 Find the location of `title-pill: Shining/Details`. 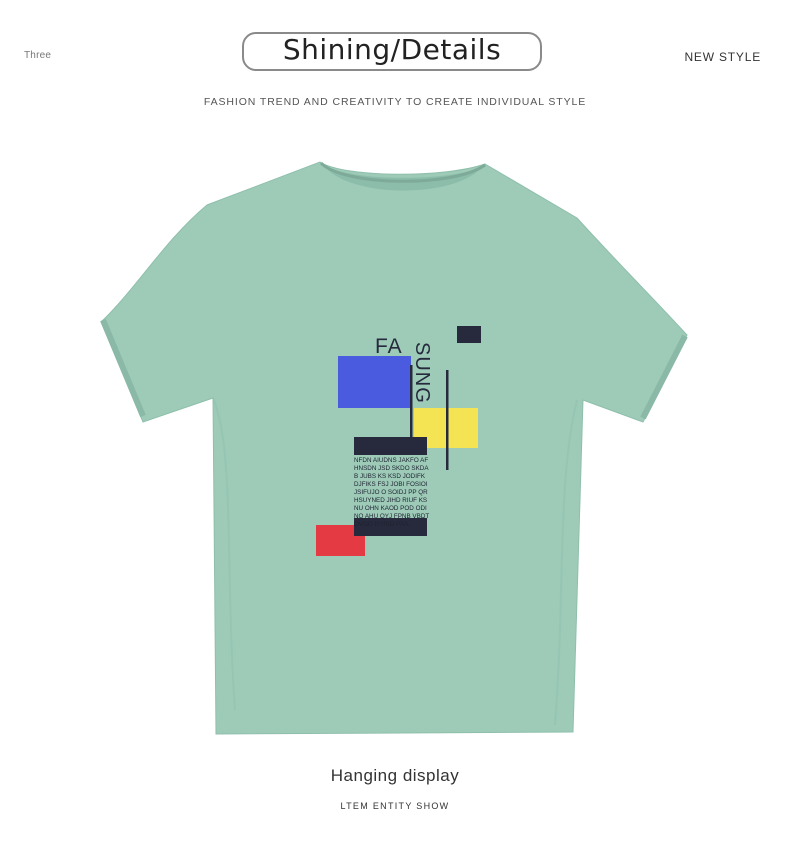

title-pill: Shining/Details is located at coordinates (392, 51).